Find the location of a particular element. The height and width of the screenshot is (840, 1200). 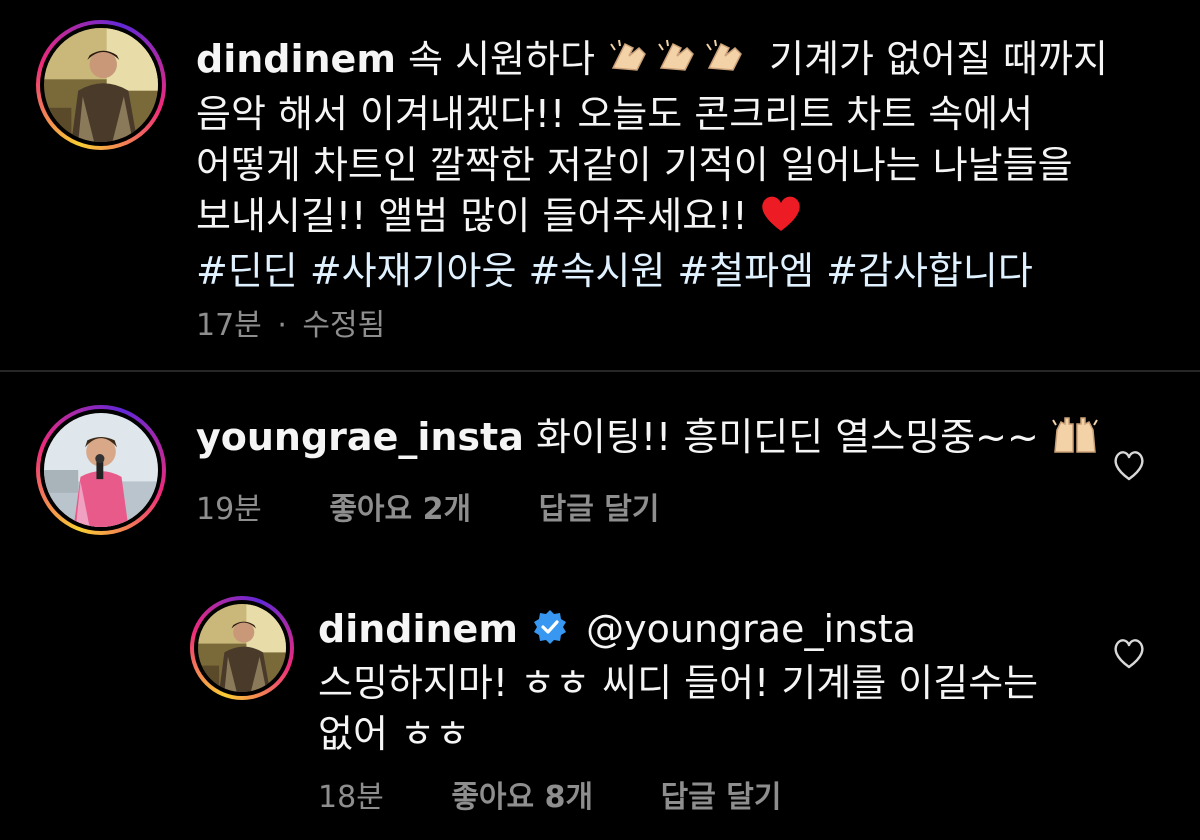

comment1-reply-button: 답글 달기 is located at coordinates (599, 509).